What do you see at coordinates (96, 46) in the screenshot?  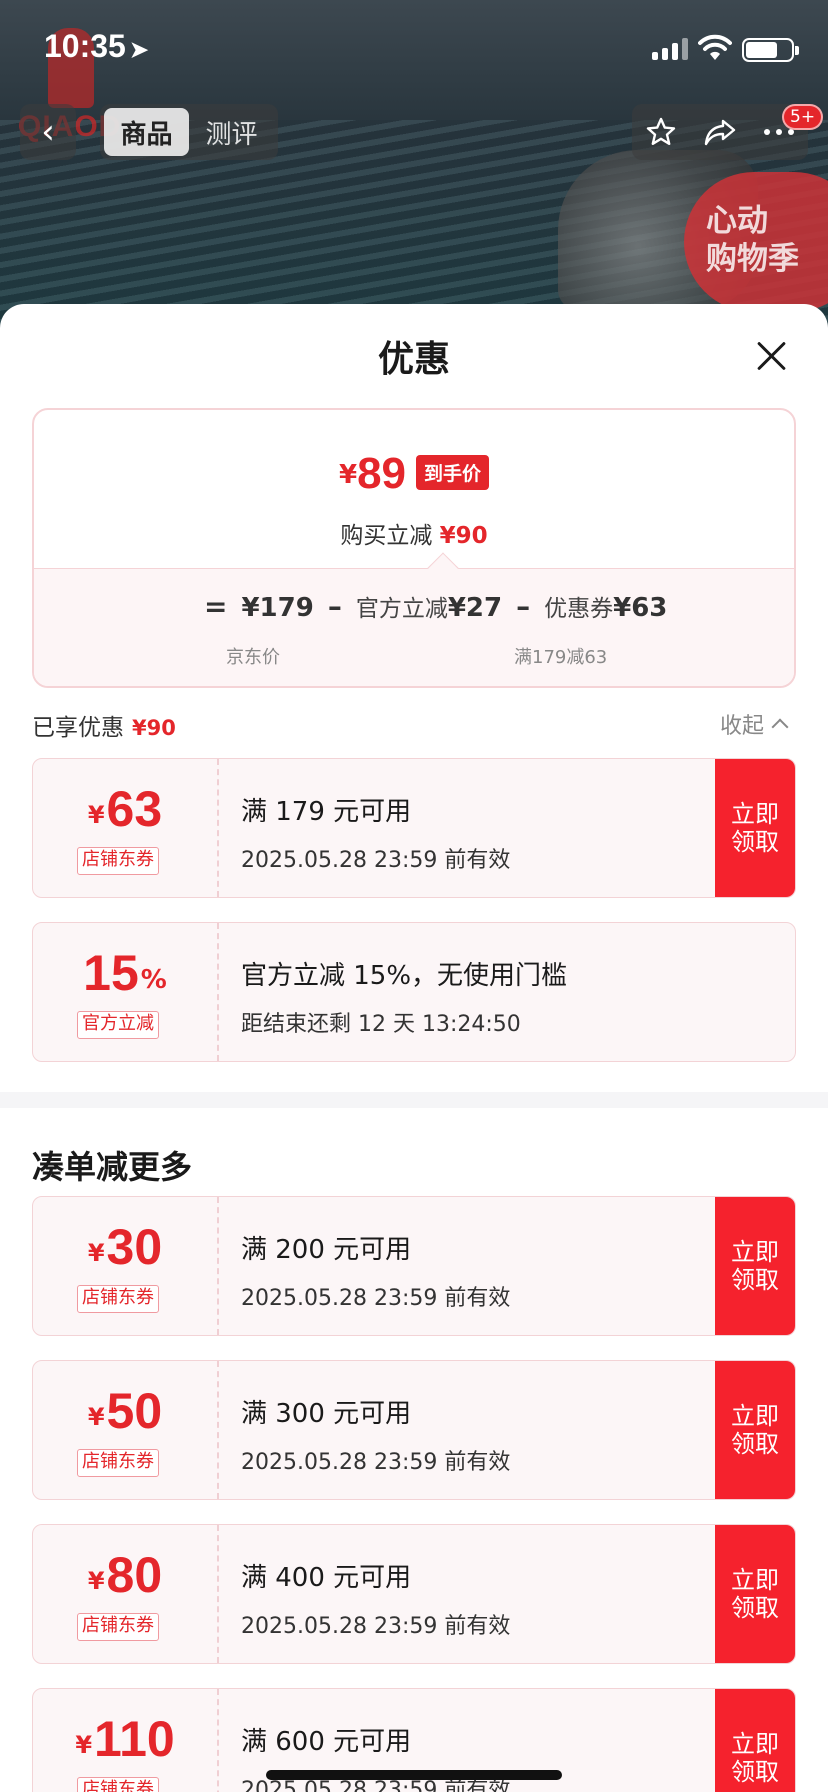 I see `status-time: 10:35 ➤` at bounding box center [96, 46].